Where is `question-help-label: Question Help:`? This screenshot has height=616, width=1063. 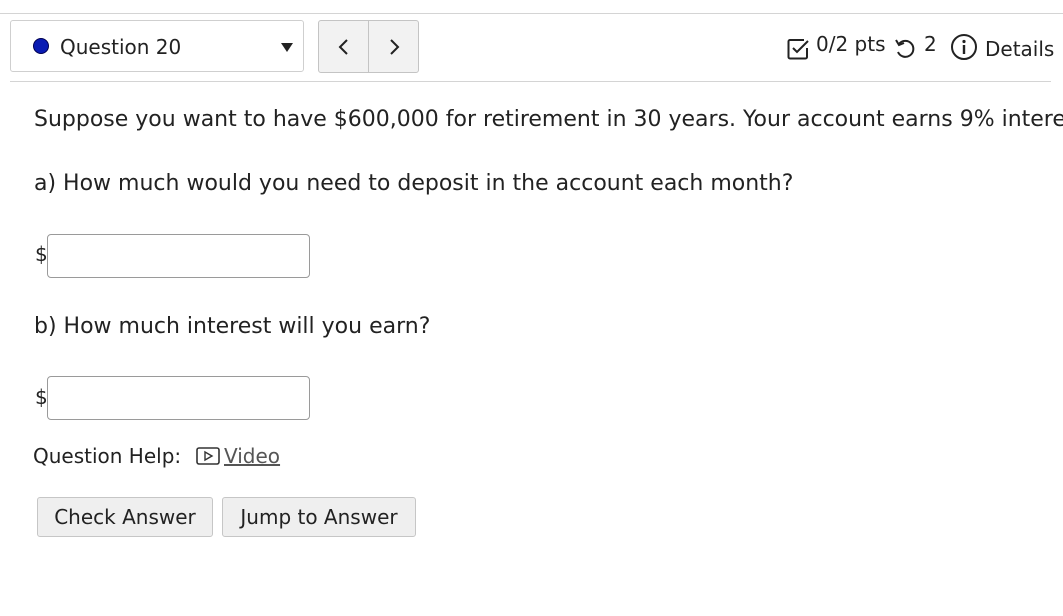
question-help-label: Question Help: is located at coordinates (107, 456).